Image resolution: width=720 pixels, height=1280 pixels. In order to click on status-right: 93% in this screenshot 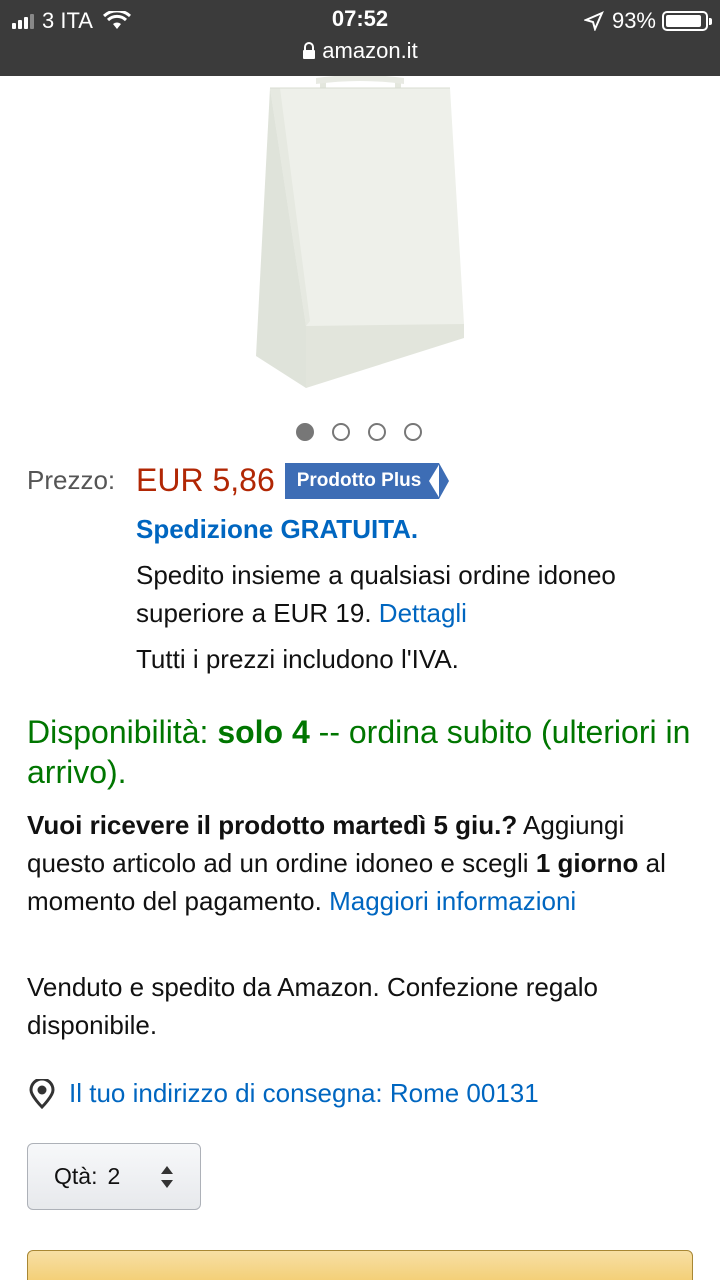, I will do `click(647, 21)`.